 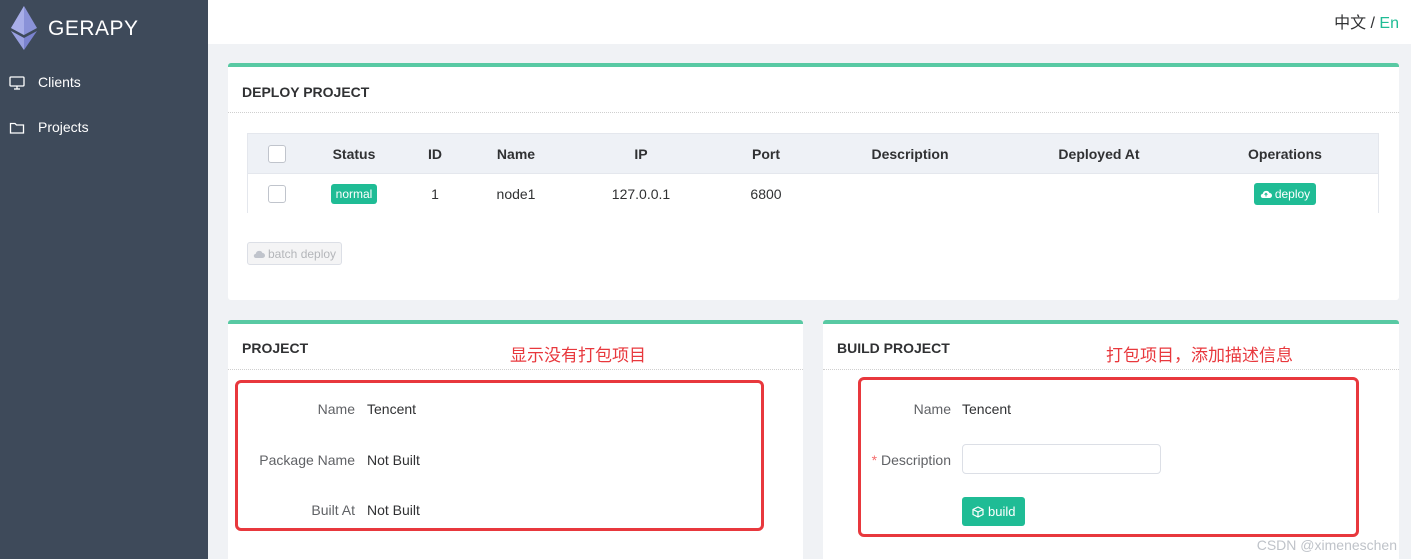 I want to click on batch-deploy-label: batch deploy, so click(x=302, y=253).